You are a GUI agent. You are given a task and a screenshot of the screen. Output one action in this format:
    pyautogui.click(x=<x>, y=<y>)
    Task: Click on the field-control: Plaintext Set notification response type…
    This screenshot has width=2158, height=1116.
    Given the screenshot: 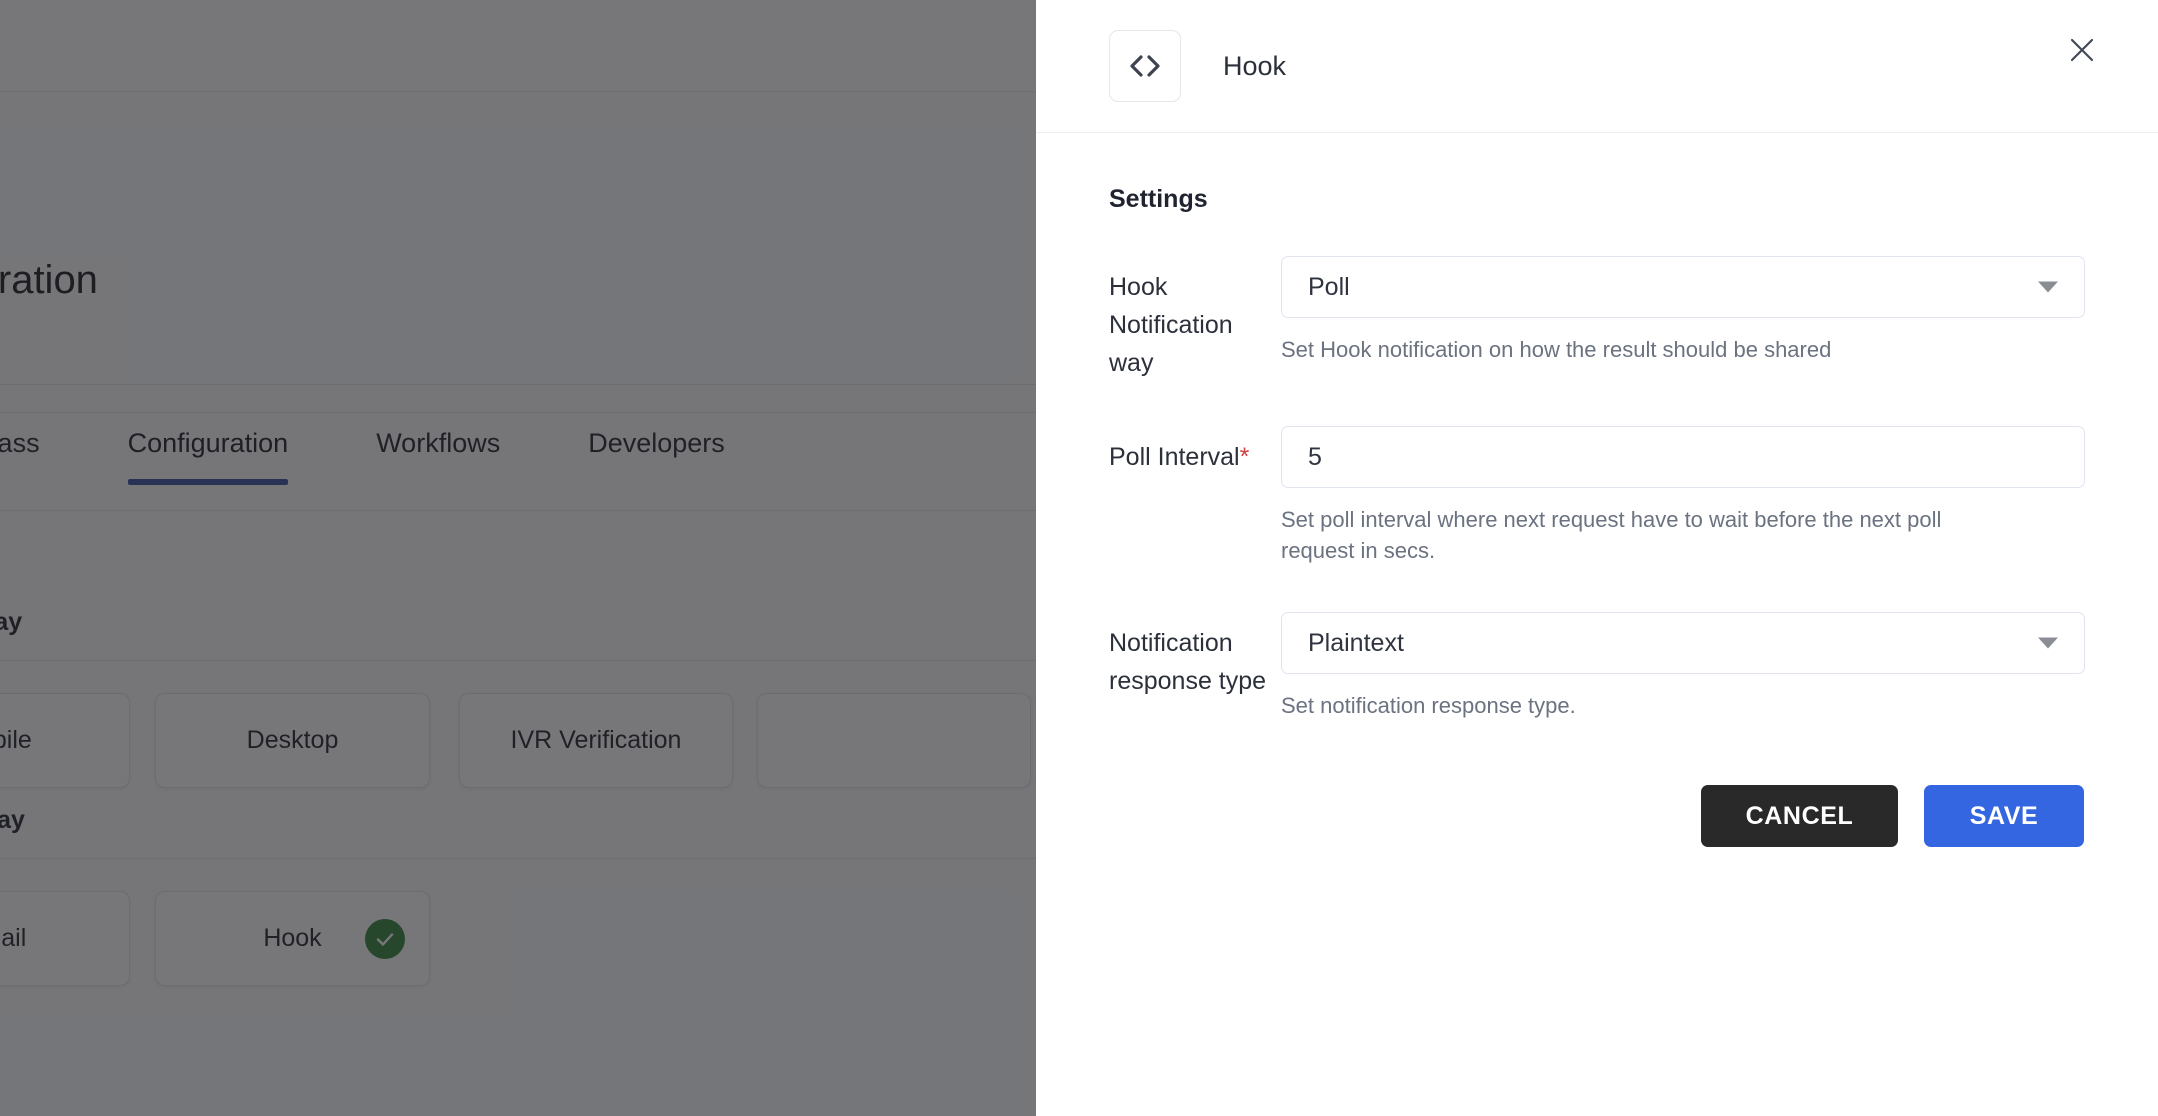 What is the action you would take?
    pyautogui.click(x=1683, y=666)
    